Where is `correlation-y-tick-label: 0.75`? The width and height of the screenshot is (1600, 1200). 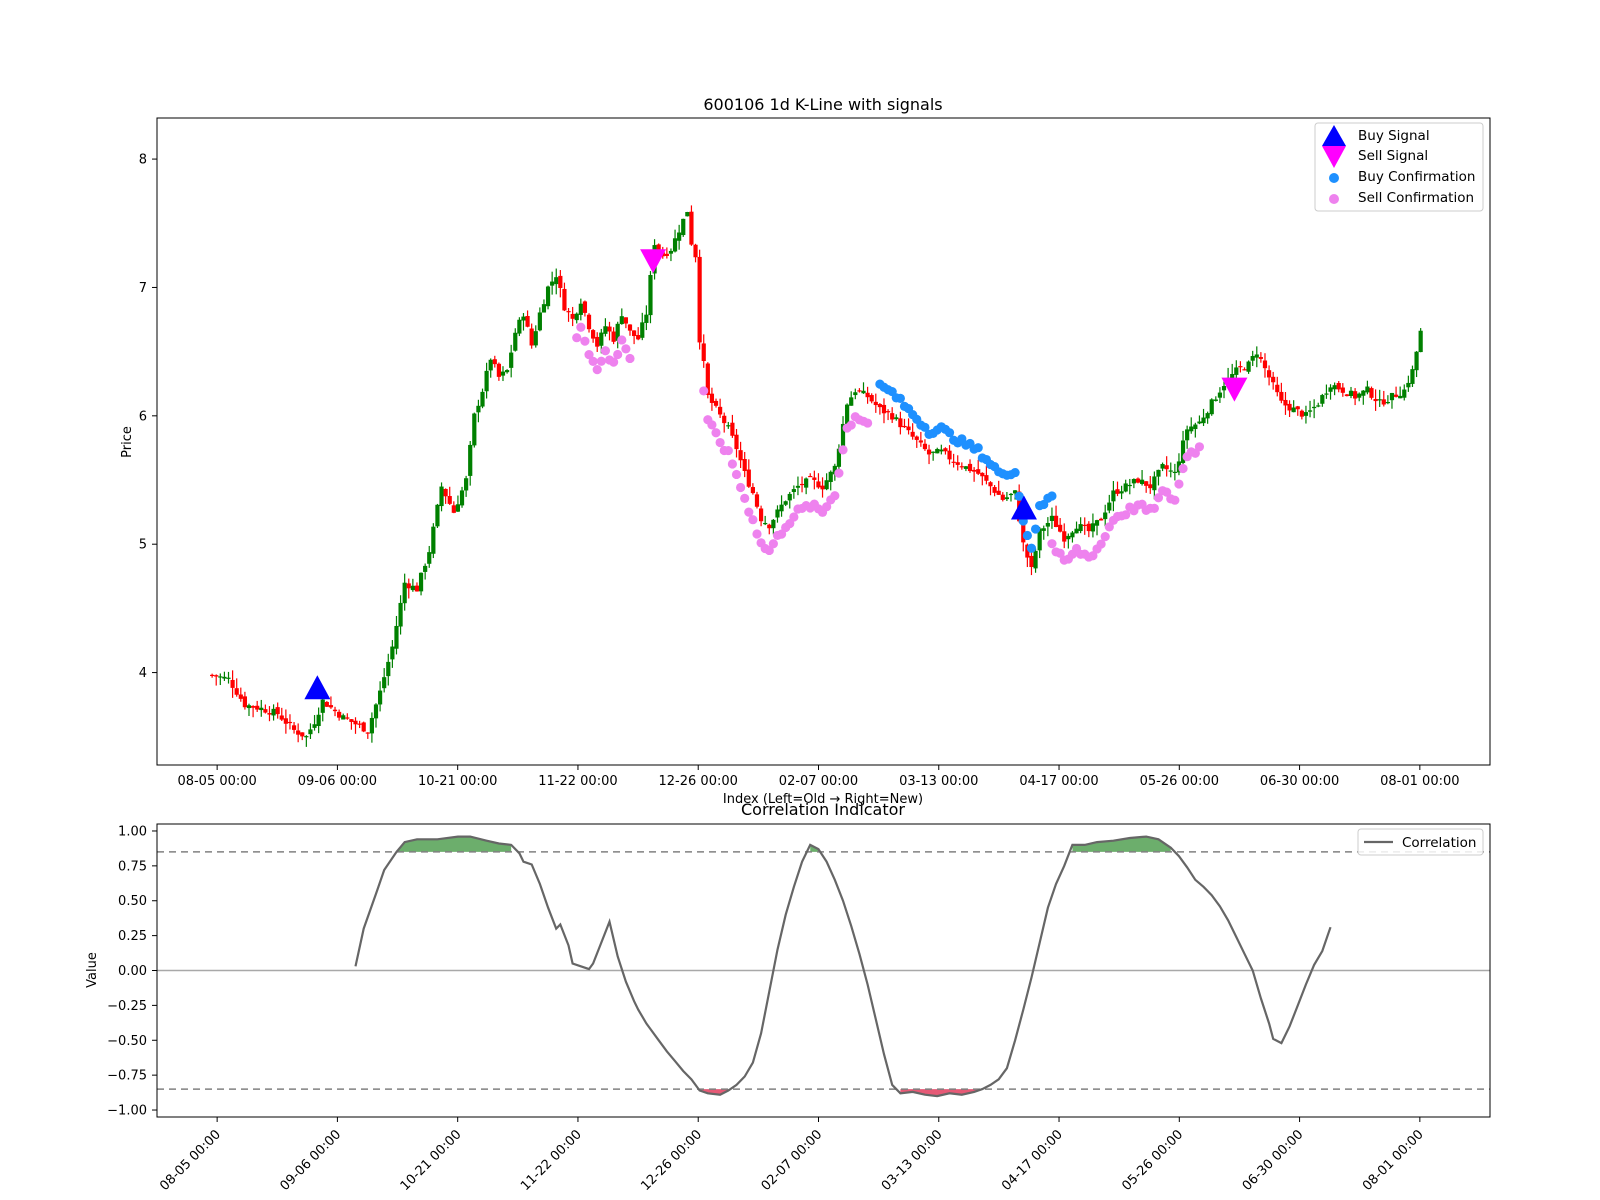 correlation-y-tick-label: 0.75 is located at coordinates (132, 866).